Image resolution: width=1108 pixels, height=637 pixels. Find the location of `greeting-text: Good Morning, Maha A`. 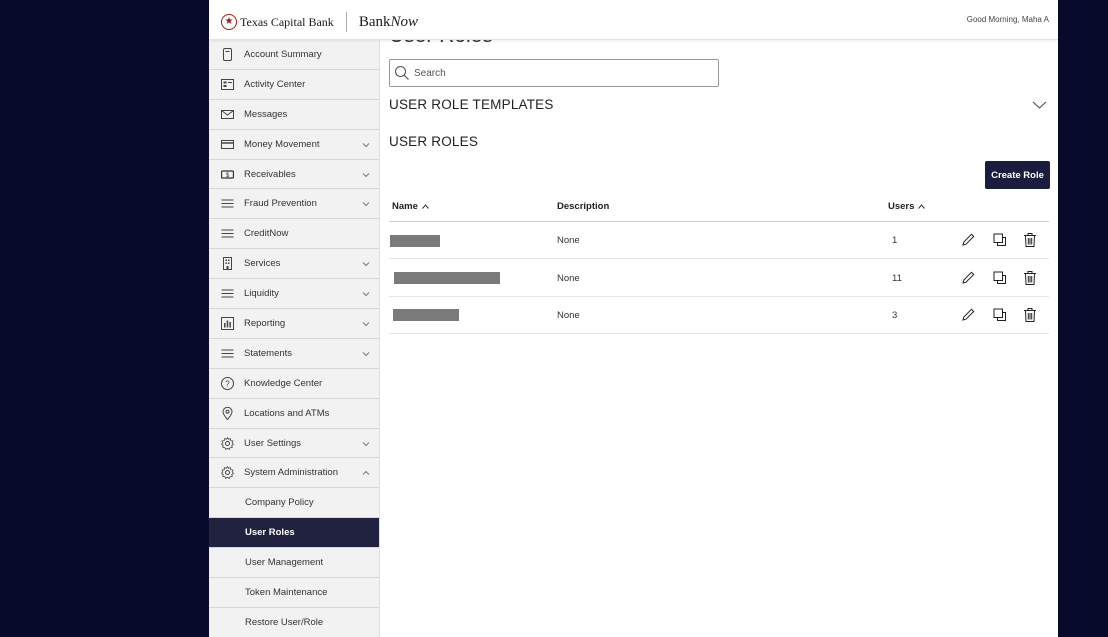

greeting-text: Good Morning, Maha A is located at coordinates (1007, 19).